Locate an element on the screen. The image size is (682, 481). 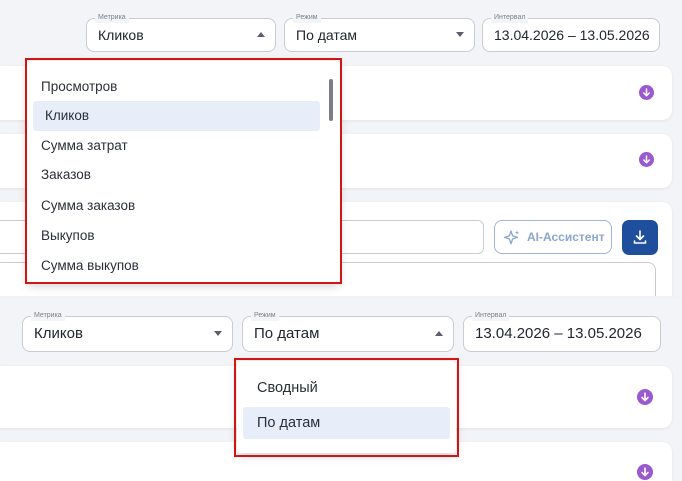
download-button is located at coordinates (640, 237).